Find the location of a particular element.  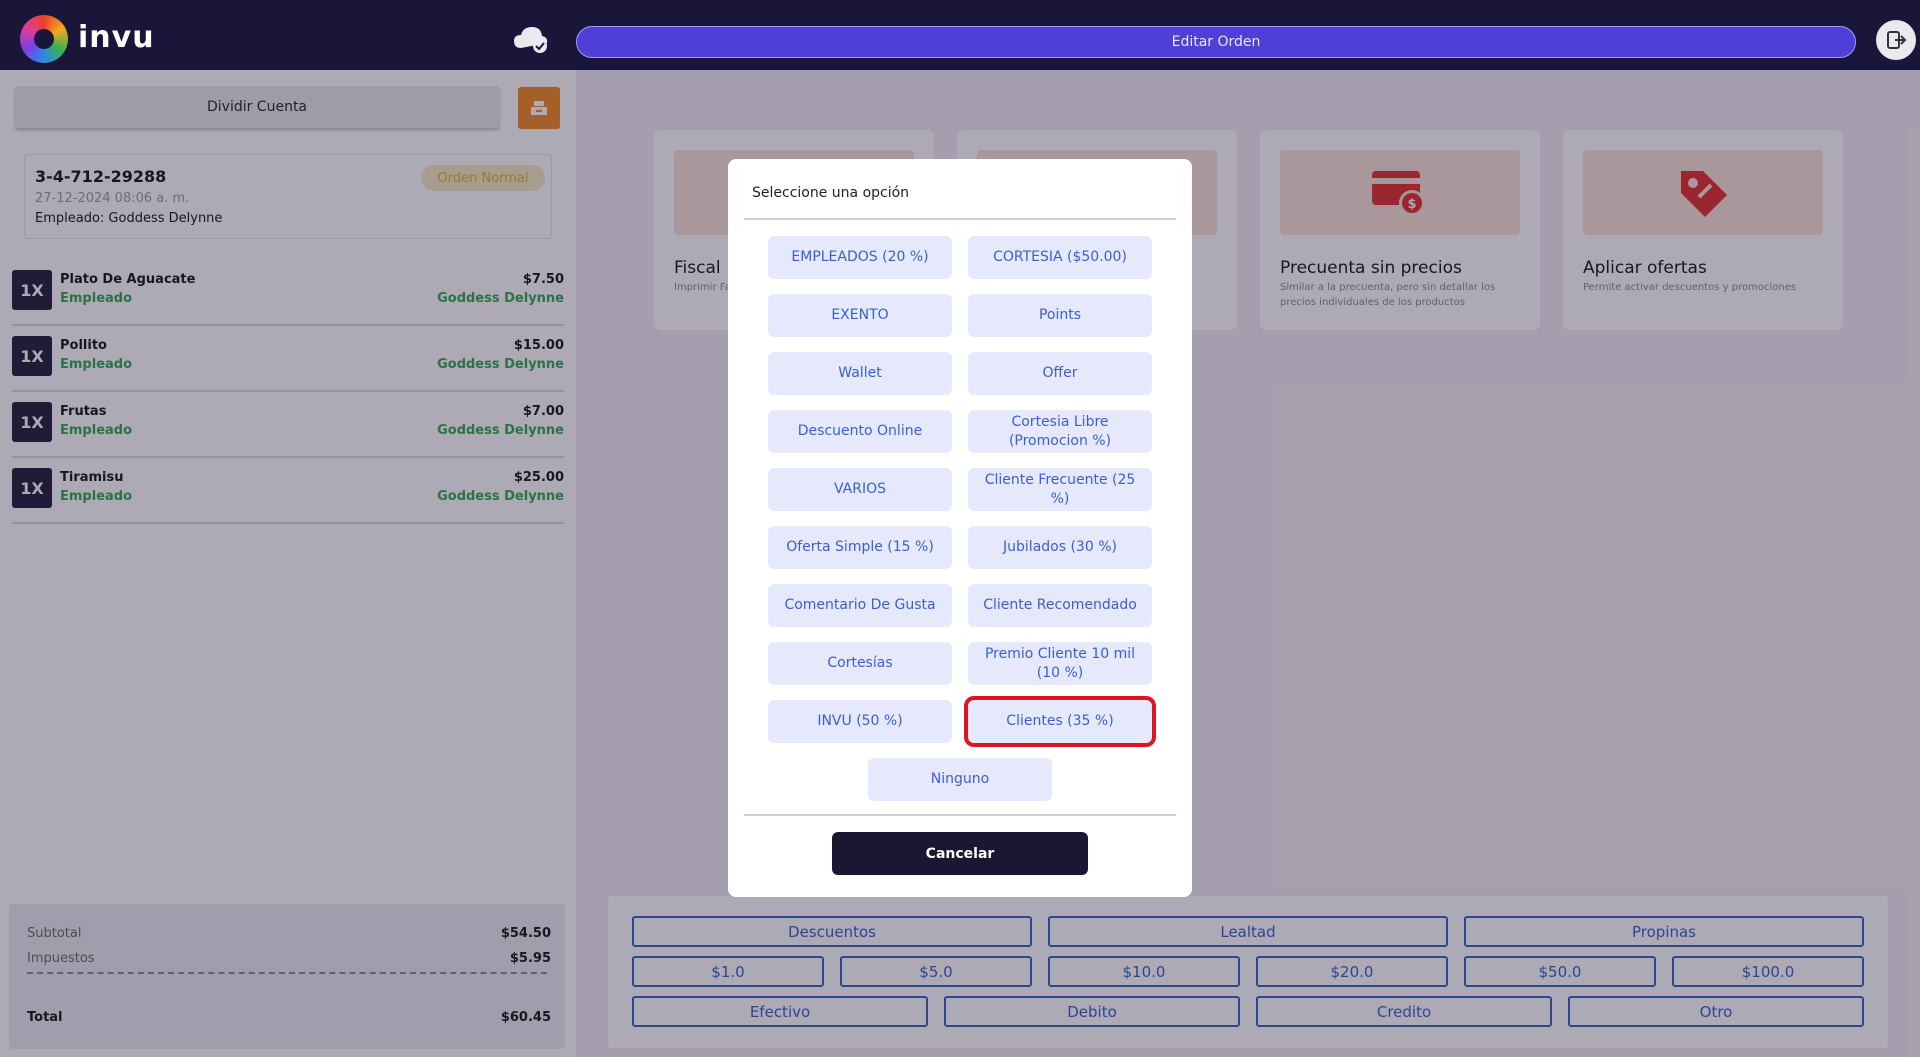

dialog-title: Seleccione una opción is located at coordinates (831, 193).